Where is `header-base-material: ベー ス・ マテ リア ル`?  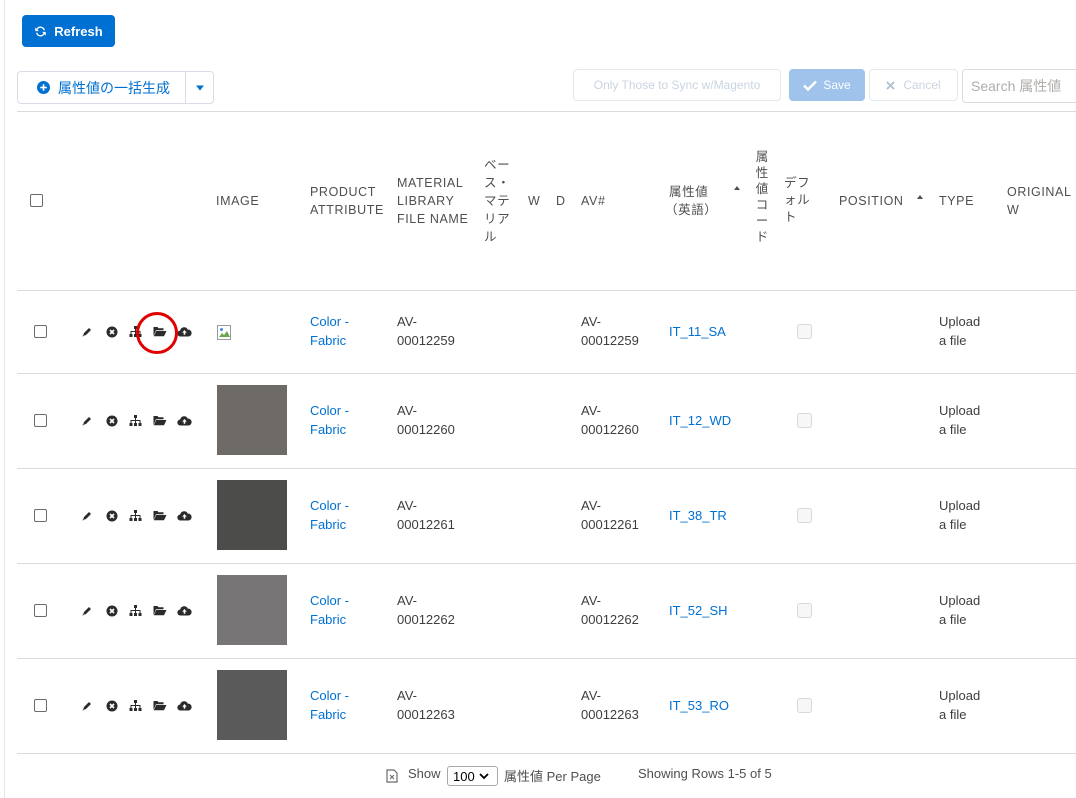 header-base-material: ベー ス・ マテ リア ル is located at coordinates (499, 201).